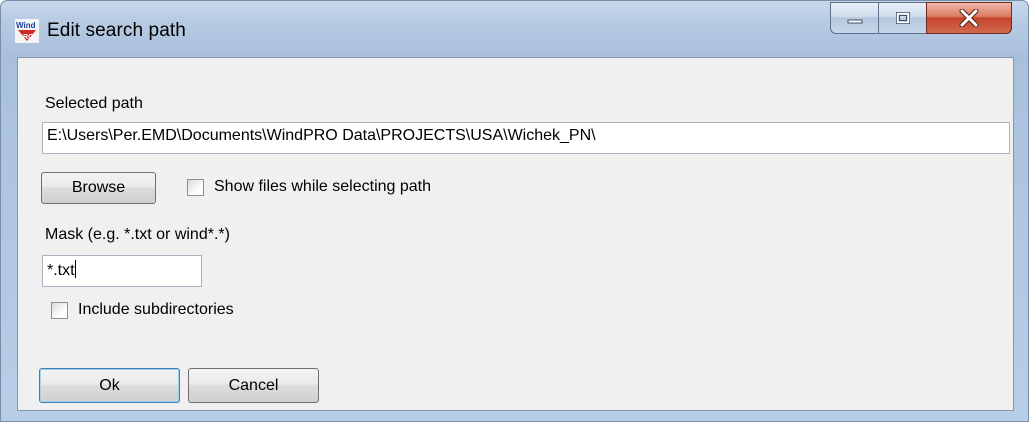 The height and width of the screenshot is (423, 1030). I want to click on browse-button-label: Browse, so click(98, 187).